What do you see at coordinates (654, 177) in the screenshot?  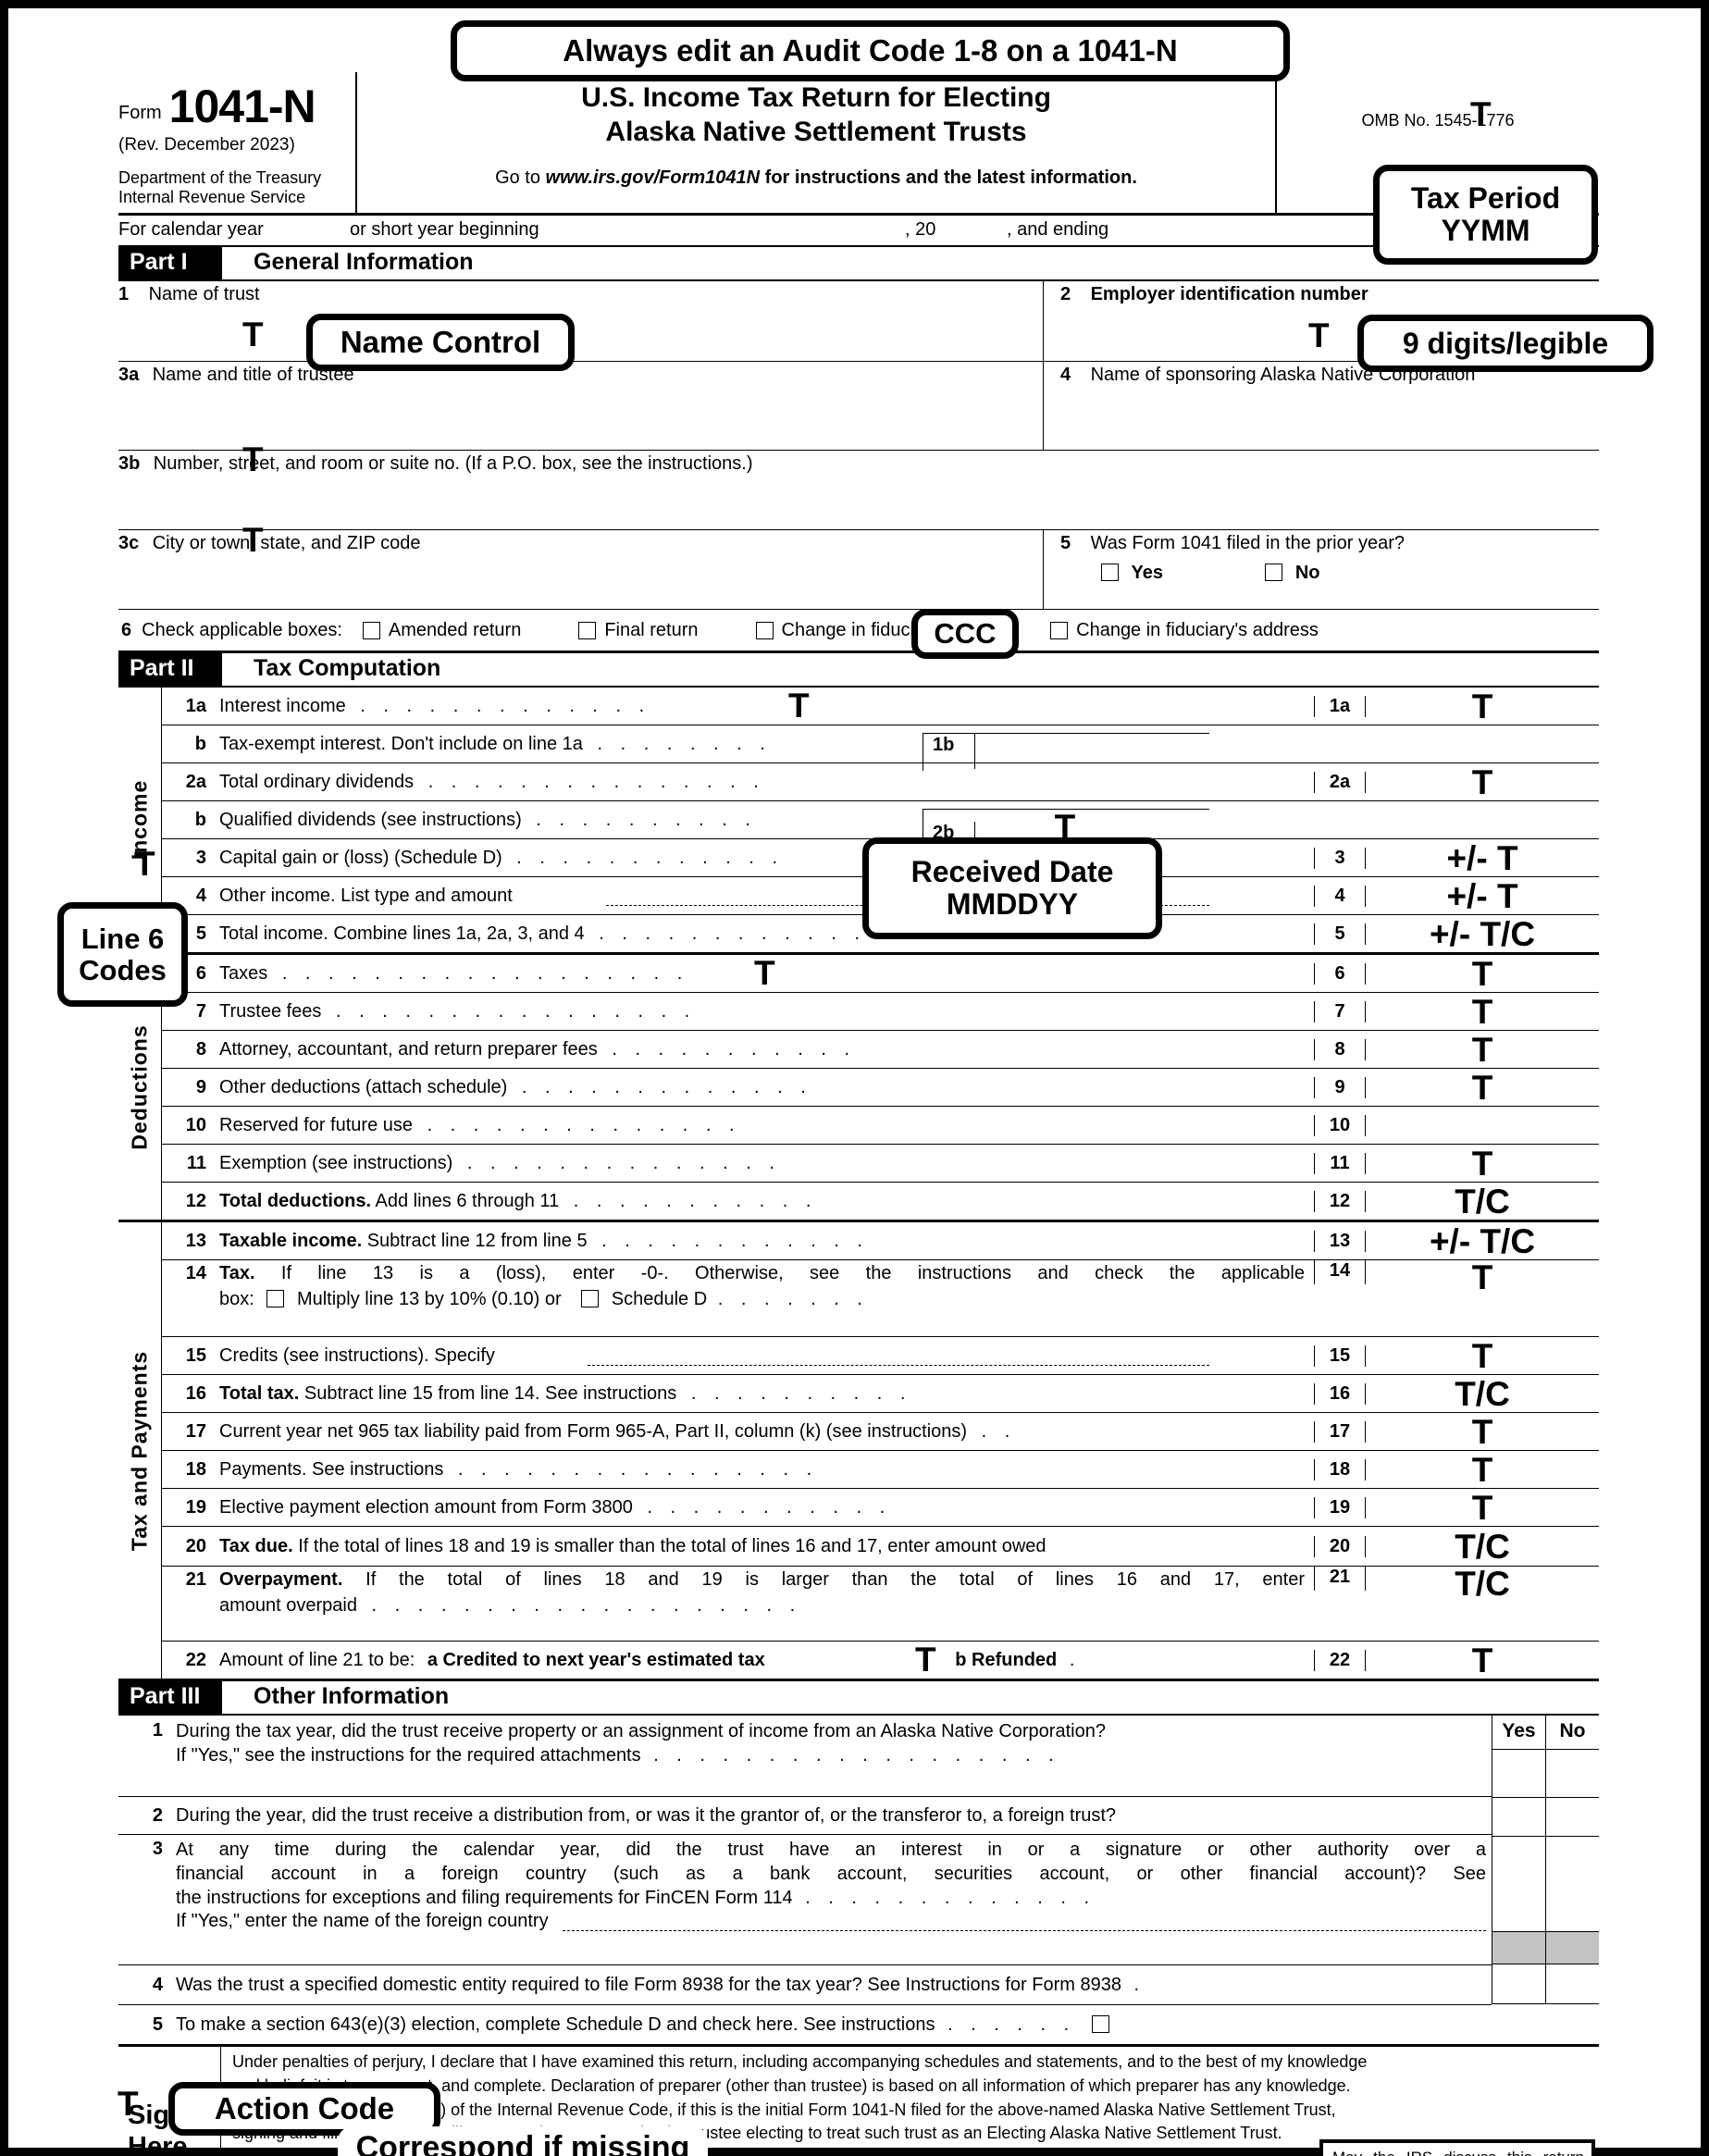 I see `irs-url-link: www.irs.gov/Form1041N` at bounding box center [654, 177].